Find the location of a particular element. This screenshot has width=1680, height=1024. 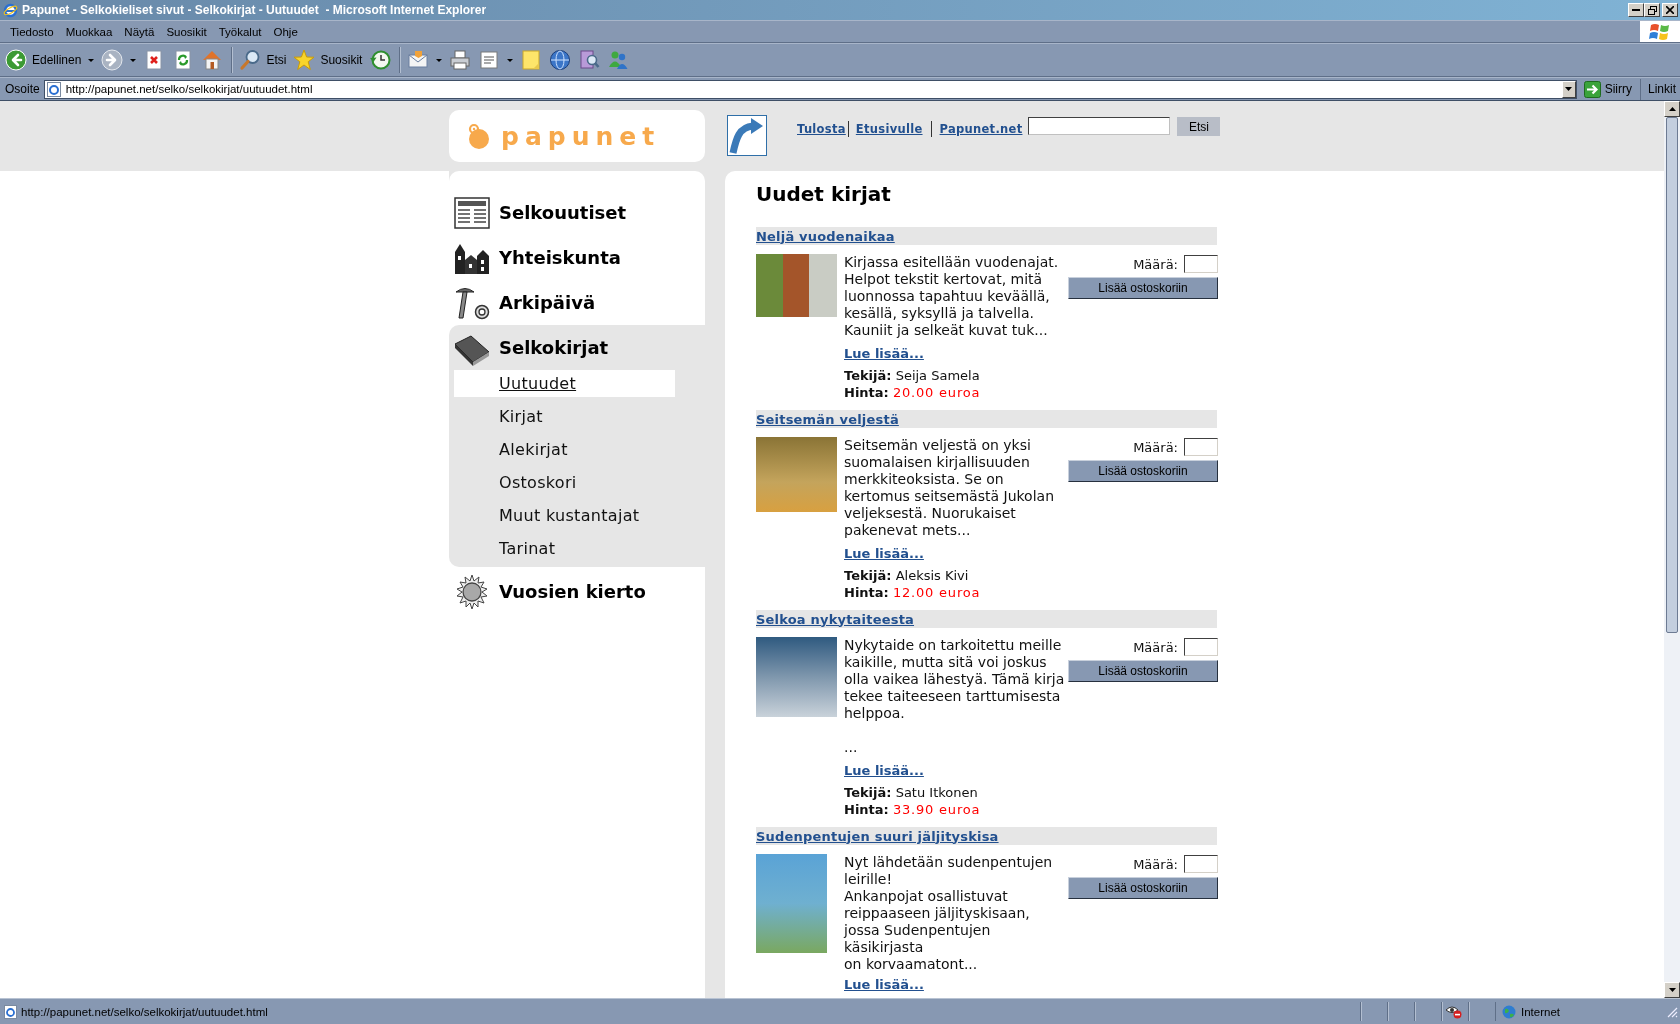

restore-button is located at coordinates (1652, 10).